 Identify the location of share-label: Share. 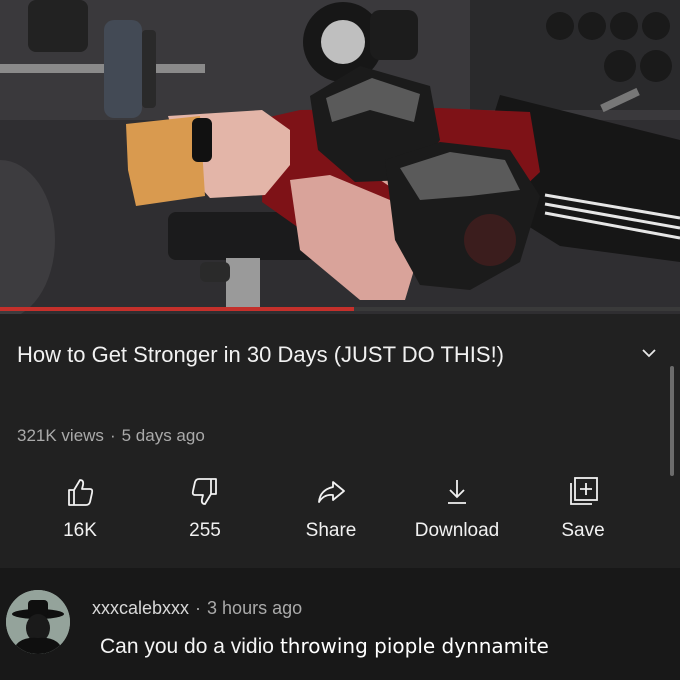
(331, 530).